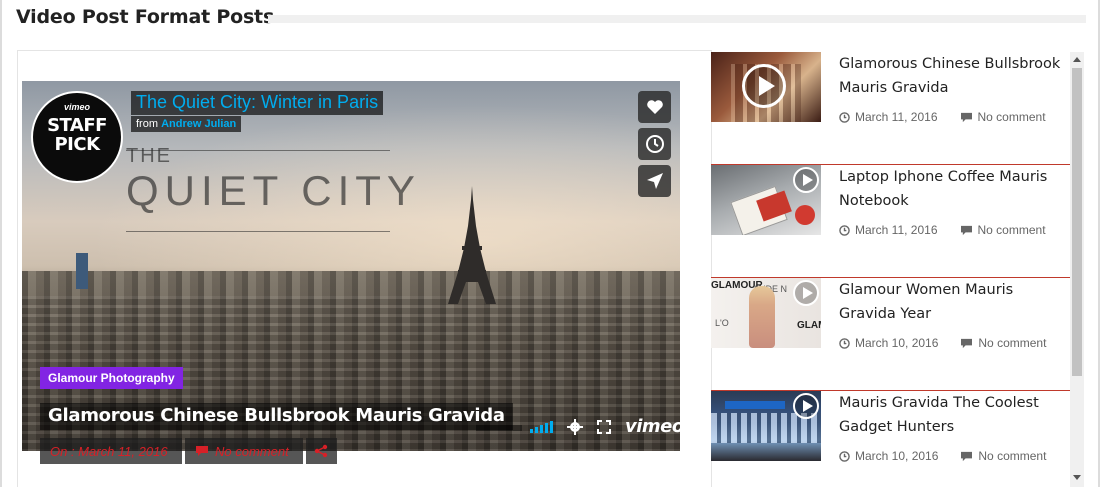 The height and width of the screenshot is (487, 1100). I want to click on like-button, so click(654, 107).